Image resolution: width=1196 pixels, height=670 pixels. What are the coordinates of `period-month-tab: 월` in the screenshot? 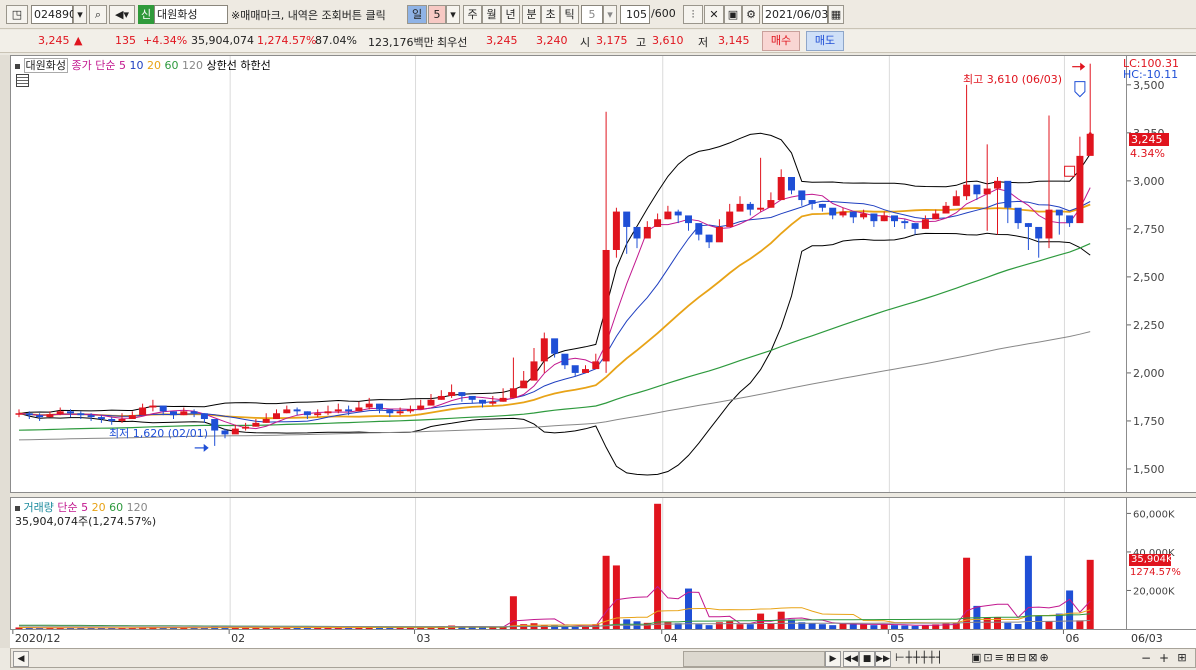 It's located at (491, 14).